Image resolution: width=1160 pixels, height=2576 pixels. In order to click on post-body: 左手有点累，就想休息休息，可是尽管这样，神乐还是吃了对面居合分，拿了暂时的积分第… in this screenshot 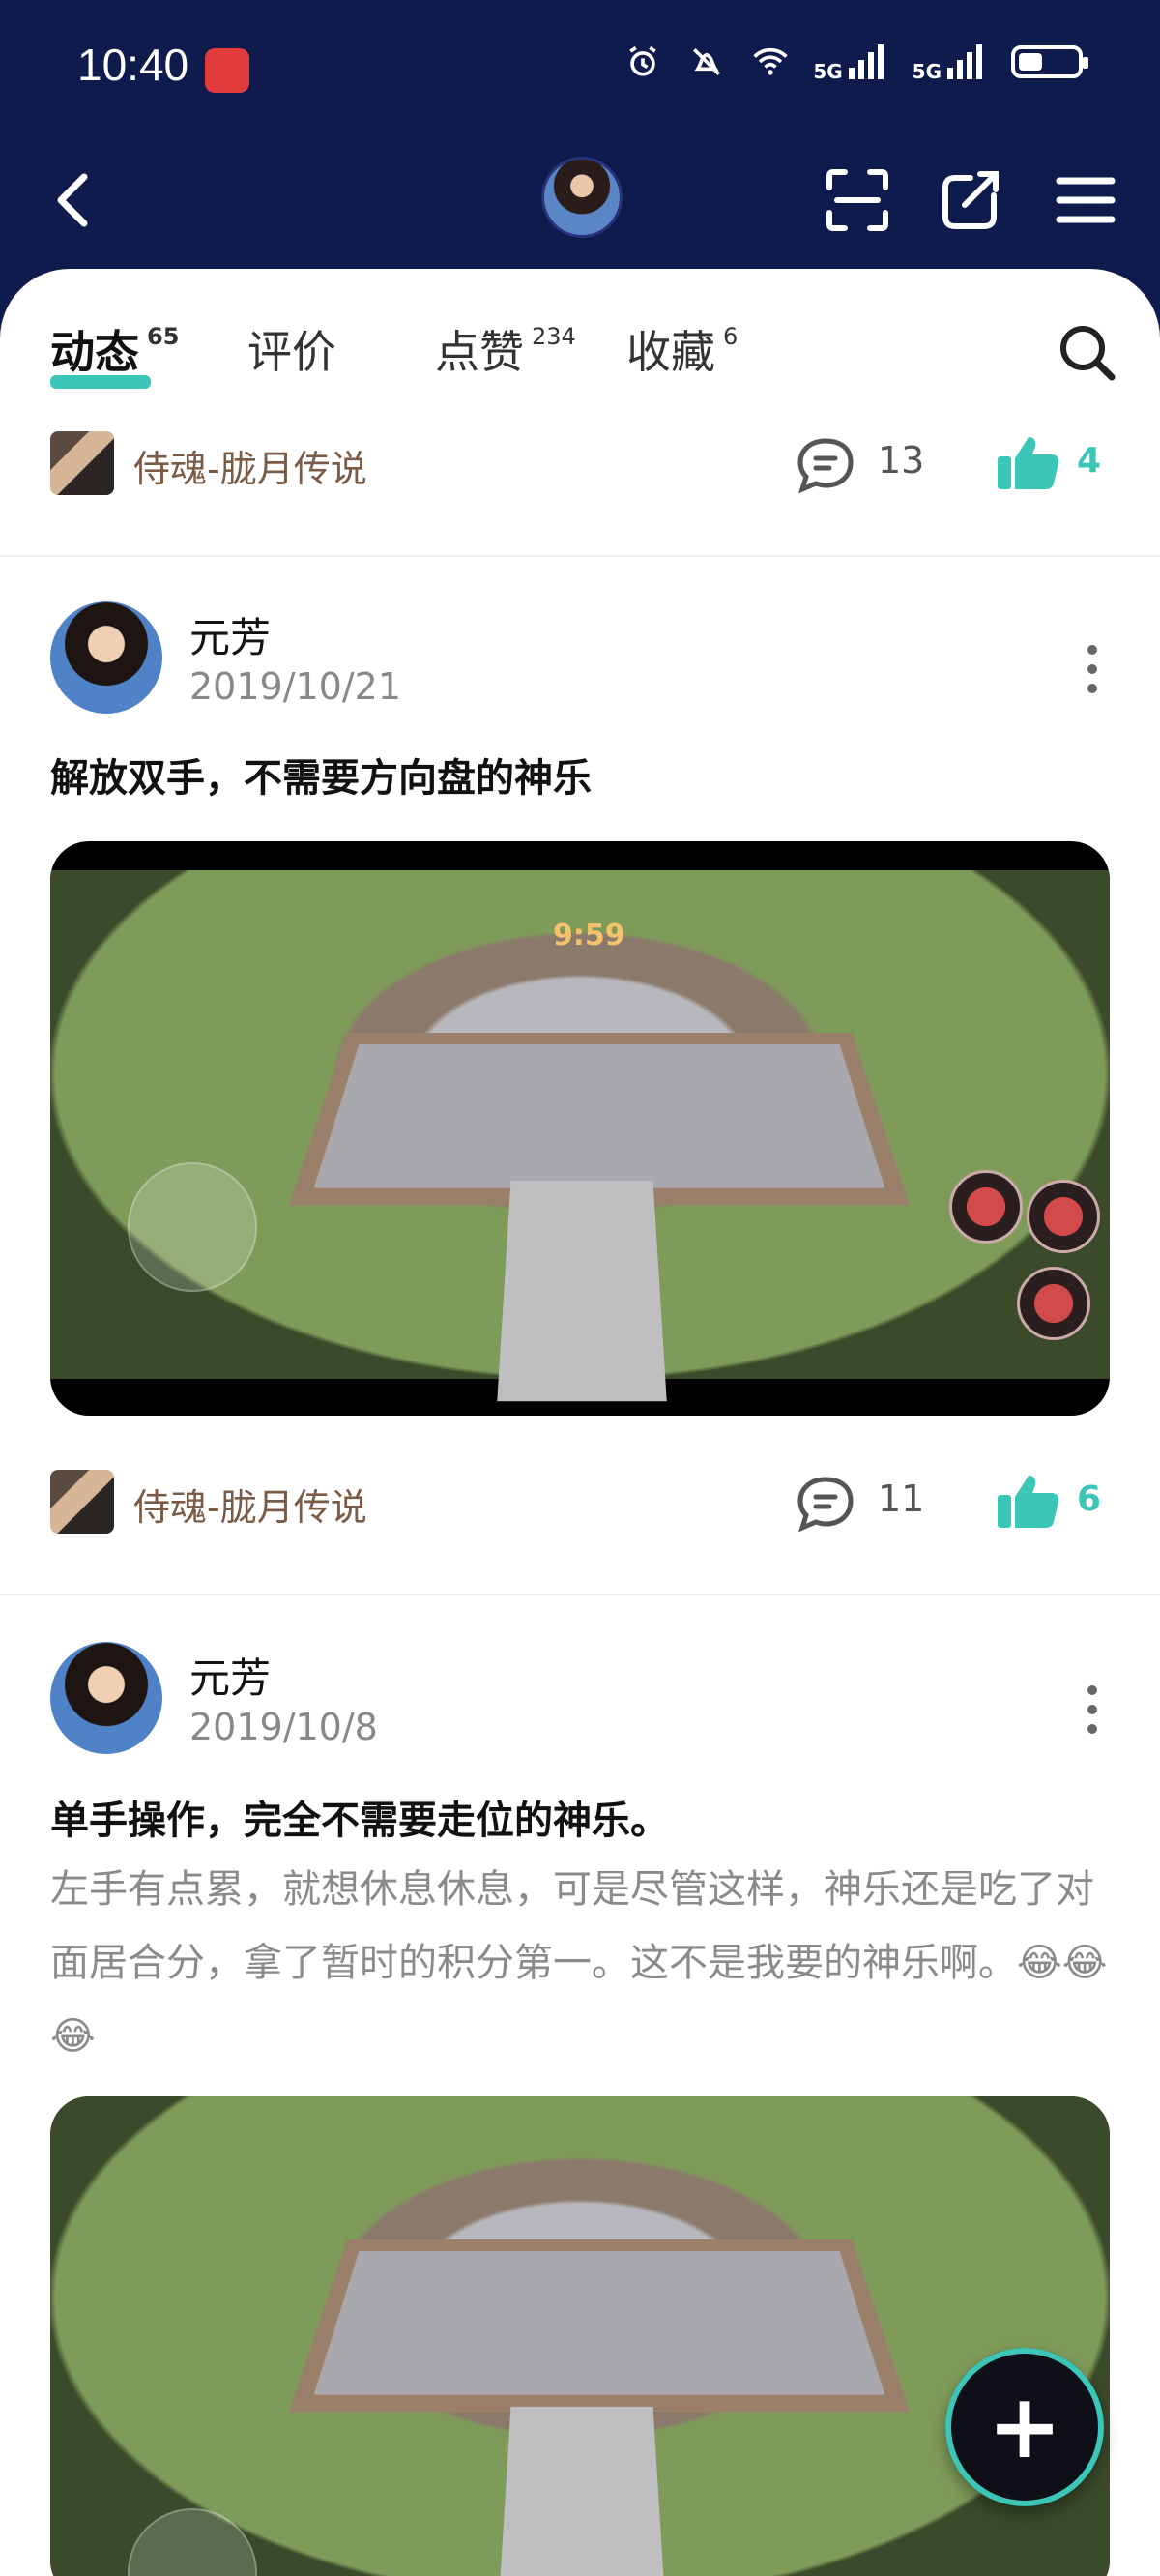, I will do `click(582, 1963)`.